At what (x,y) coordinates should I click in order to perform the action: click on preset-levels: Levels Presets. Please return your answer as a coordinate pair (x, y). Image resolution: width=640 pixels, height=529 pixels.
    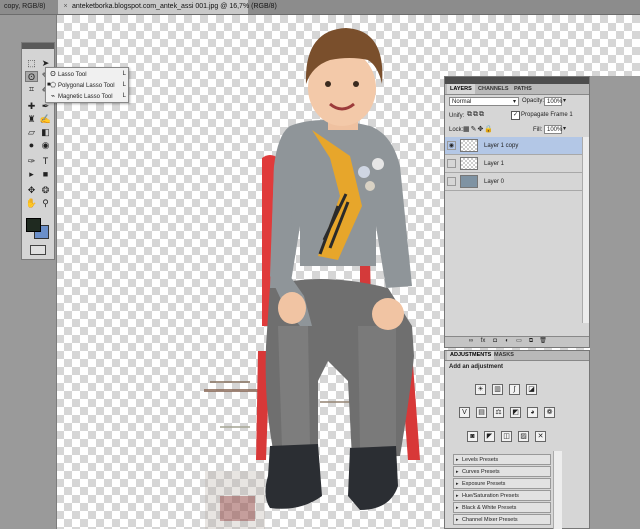
    Looking at the image, I should click on (502, 459).